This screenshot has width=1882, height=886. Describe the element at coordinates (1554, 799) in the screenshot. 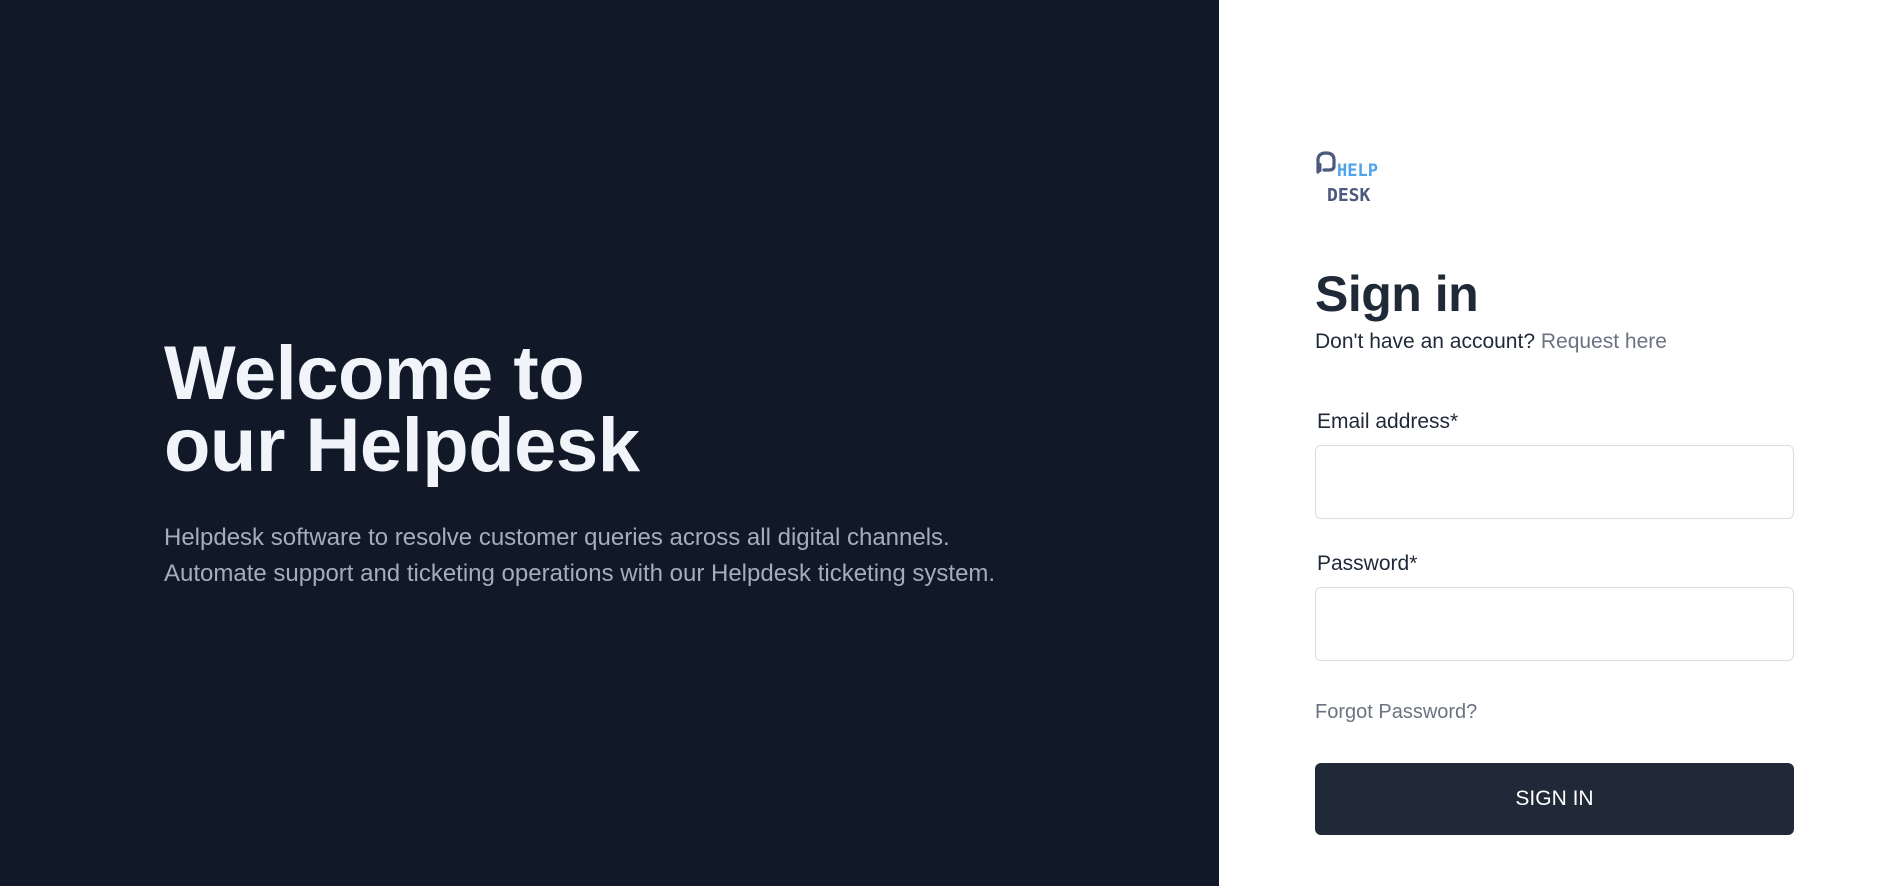

I see `signin-button: SIGN IN` at that location.